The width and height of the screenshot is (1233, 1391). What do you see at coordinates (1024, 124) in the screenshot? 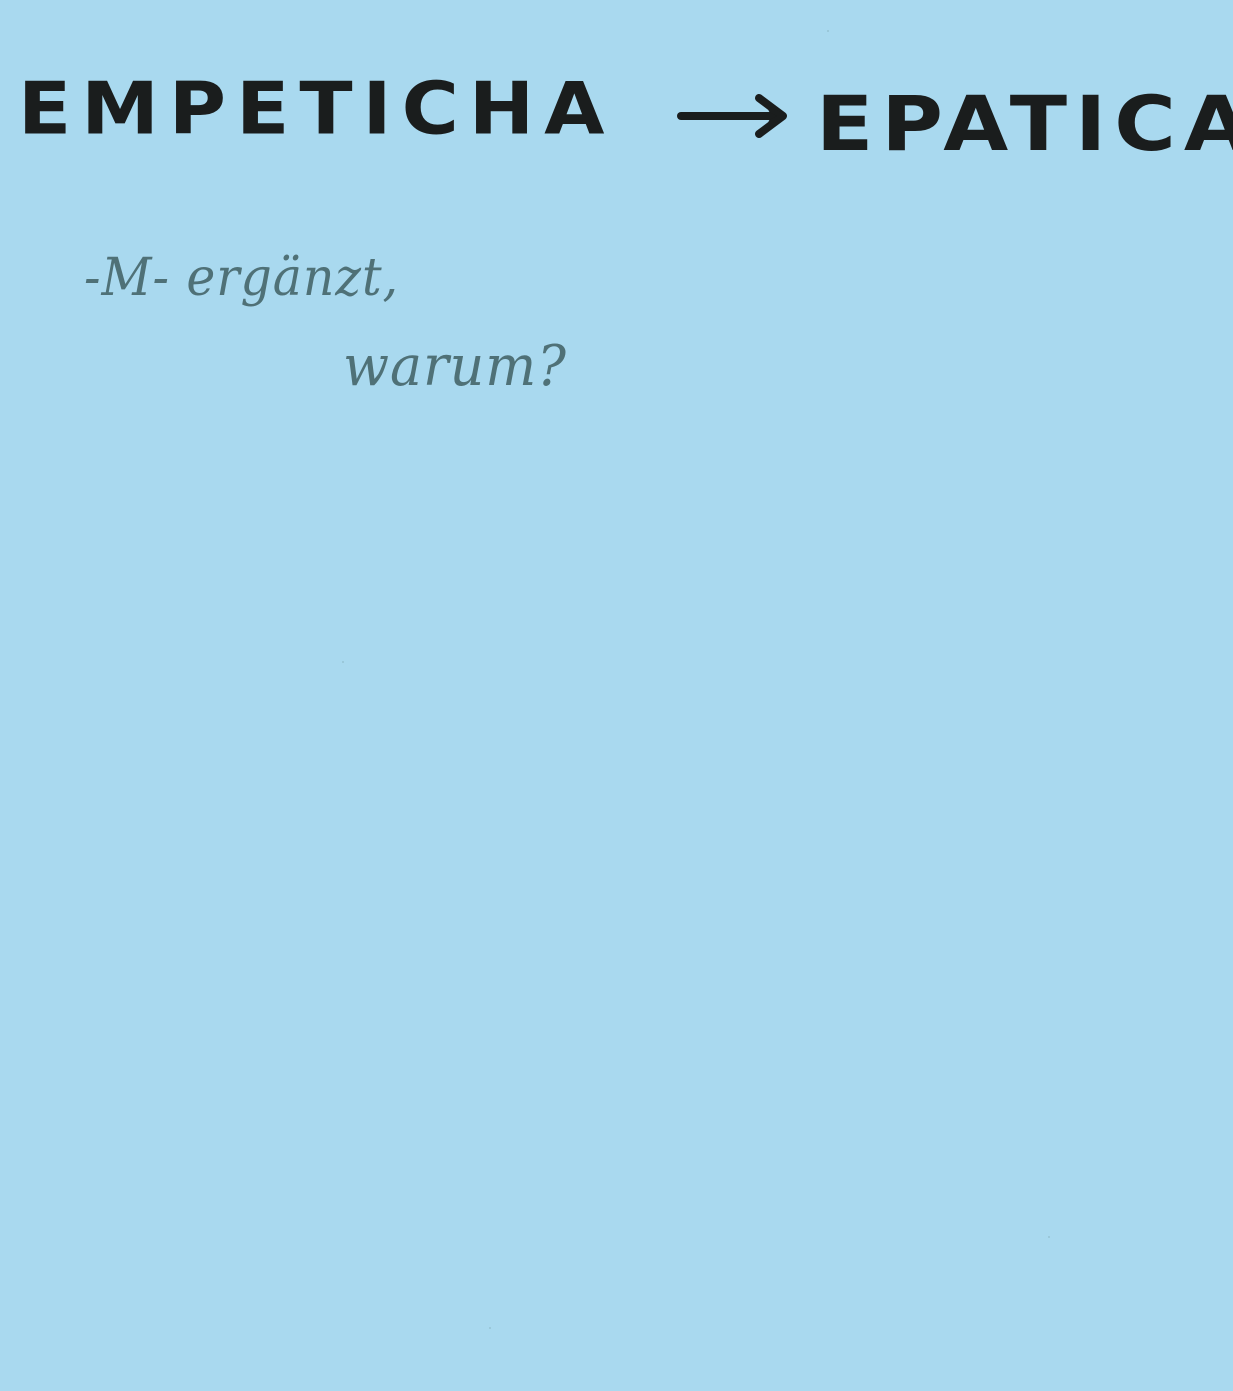
I see `headline-target: EPATICA` at bounding box center [1024, 124].